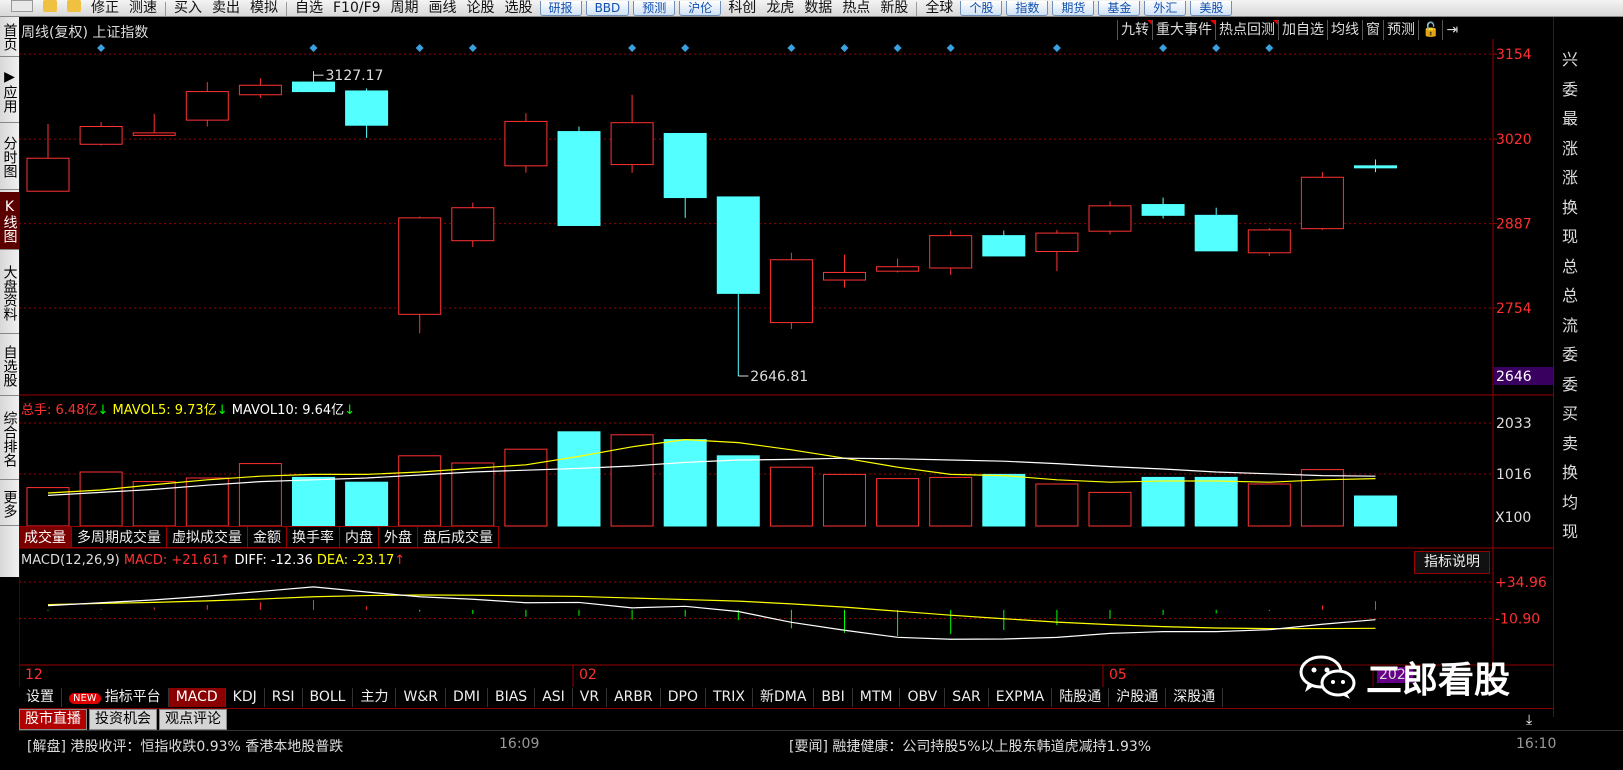  I want to click on news-tab-0: 股市直播, so click(53, 719).